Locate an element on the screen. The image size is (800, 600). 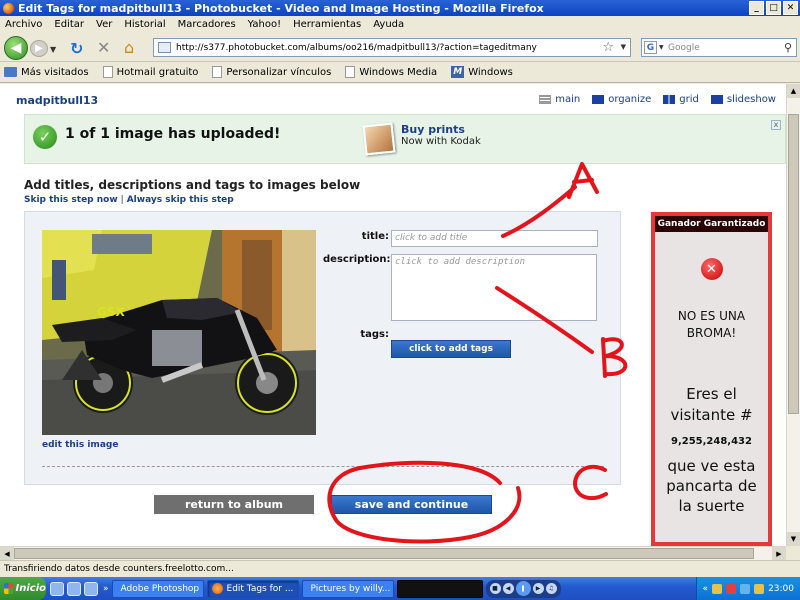
ie-quicklaunch-icon is located at coordinates (74, 588).